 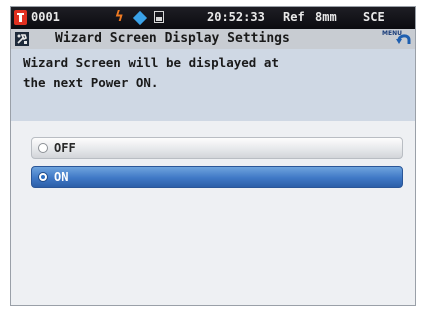 I want to click on radio-off, so click(x=43, y=148).